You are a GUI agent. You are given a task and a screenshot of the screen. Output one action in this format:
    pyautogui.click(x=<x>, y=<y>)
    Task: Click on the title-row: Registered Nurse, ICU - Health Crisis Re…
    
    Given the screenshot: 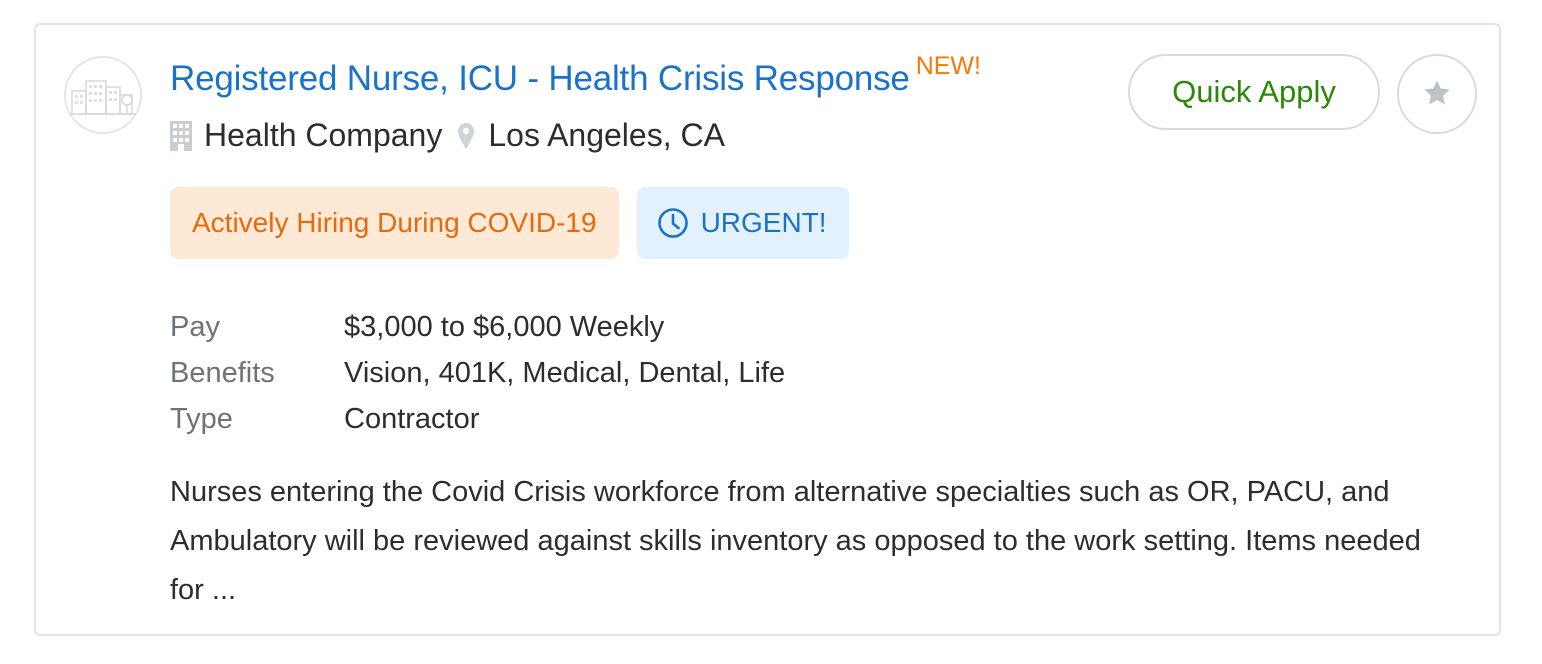 What is the action you would take?
    pyautogui.click(x=575, y=75)
    